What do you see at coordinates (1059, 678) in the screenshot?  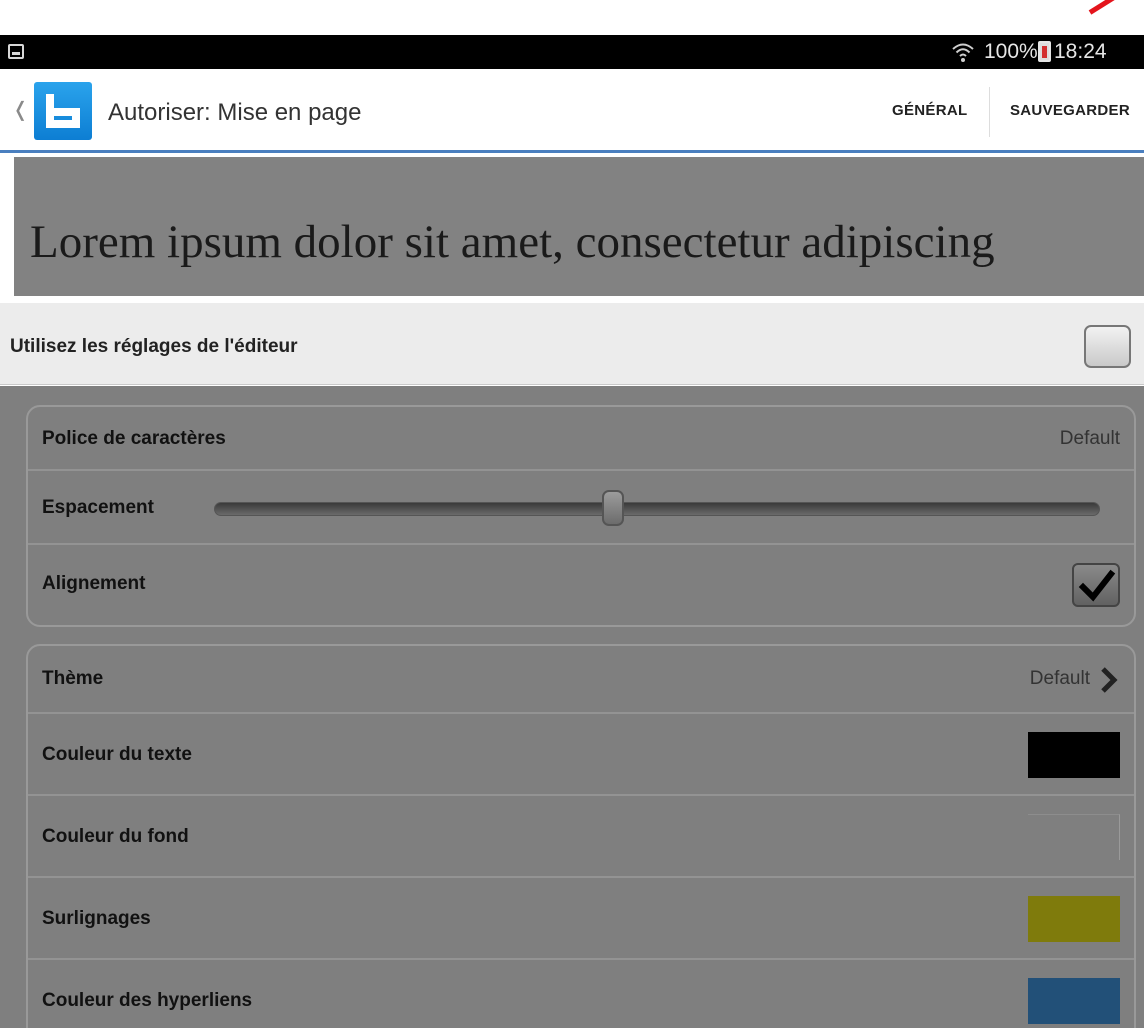 I see `theme-value: Default` at bounding box center [1059, 678].